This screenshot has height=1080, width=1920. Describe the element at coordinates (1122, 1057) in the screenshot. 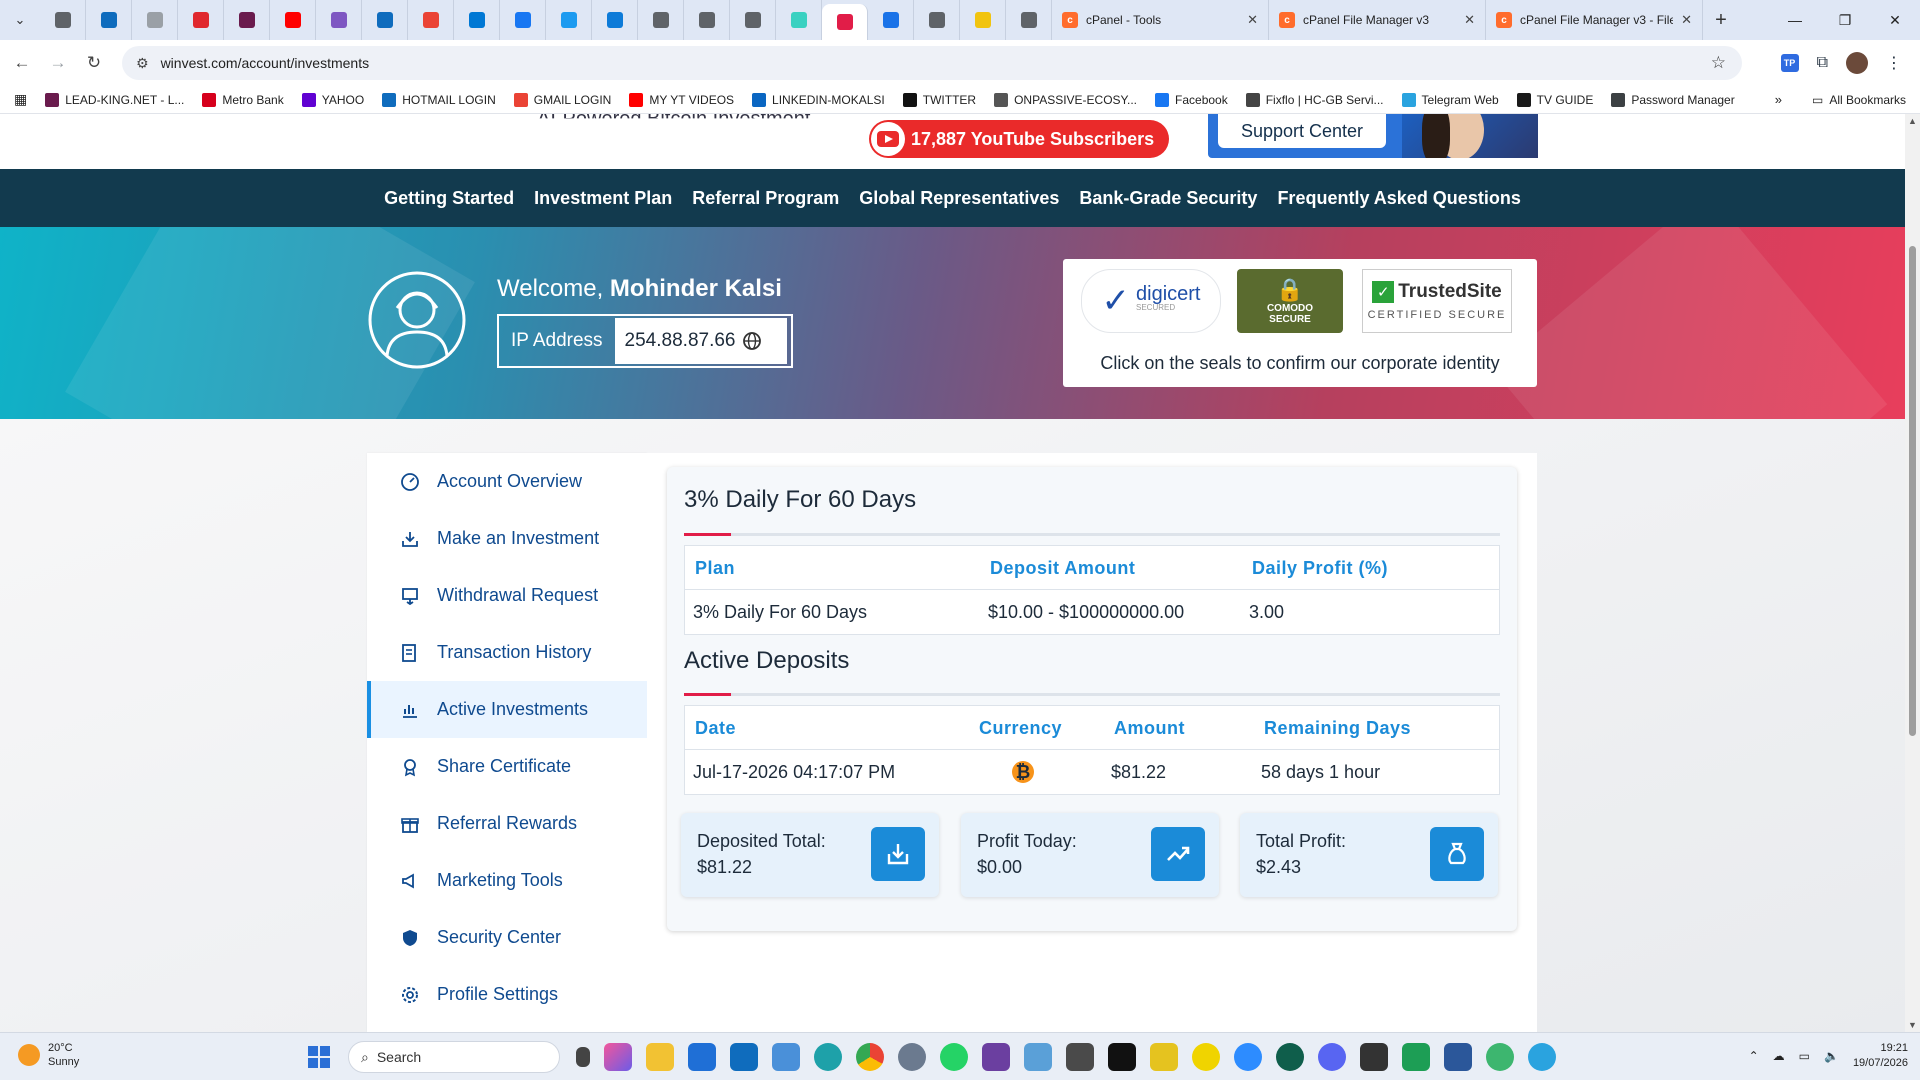

I see `bitwarden-icon` at that location.